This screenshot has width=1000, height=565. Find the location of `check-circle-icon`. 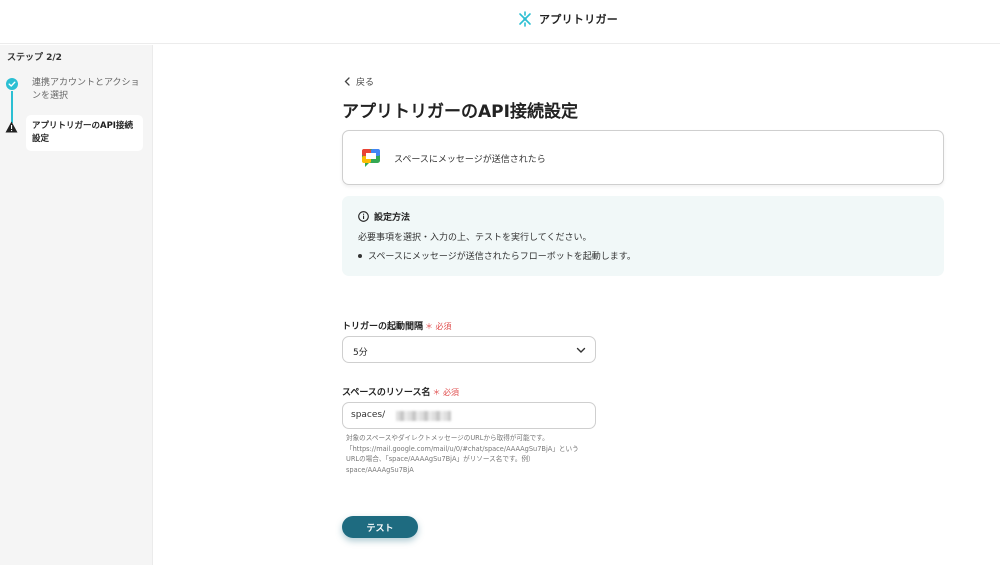

check-circle-icon is located at coordinates (12, 84).